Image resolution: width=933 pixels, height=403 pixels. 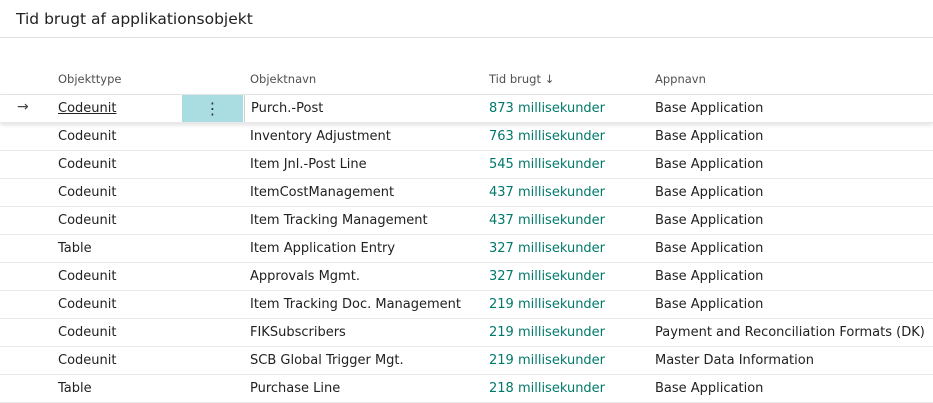 What do you see at coordinates (308, 164) in the screenshot?
I see `object-name-cell: Item Jnl.-Post Line` at bounding box center [308, 164].